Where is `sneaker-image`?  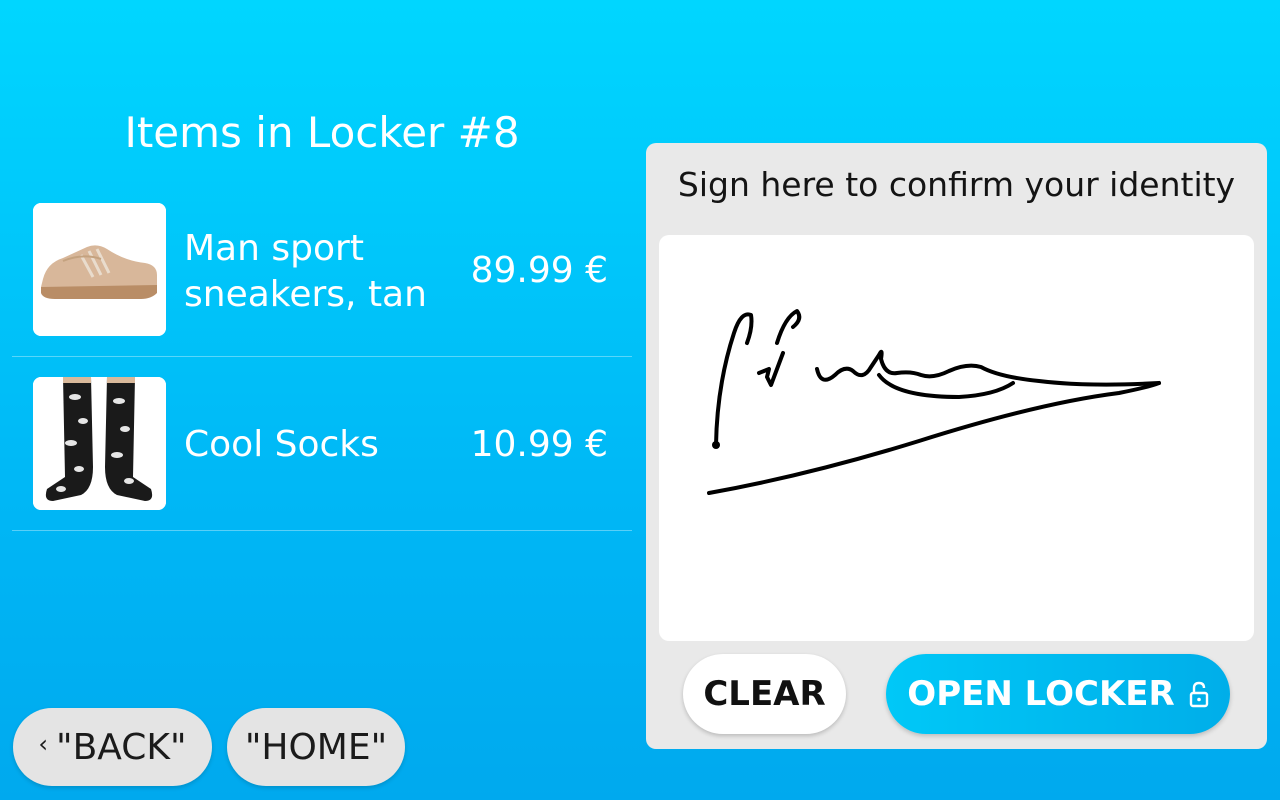 sneaker-image is located at coordinates (99, 269).